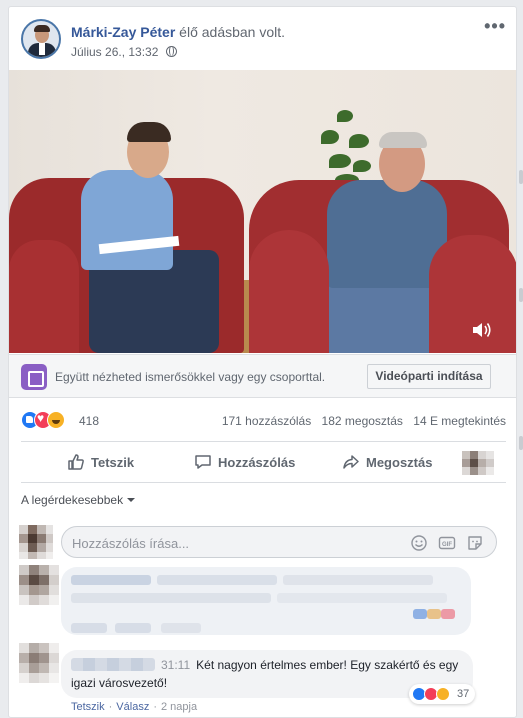 The image size is (523, 718). I want to click on comment-sort-dropdown: A legérdekesebbek, so click(78, 500).